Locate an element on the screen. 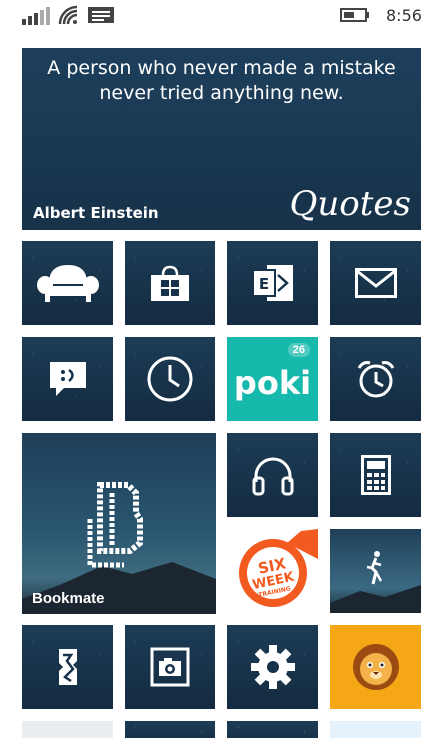 Image resolution: width=443 pixels, height=738 pixels. status-bar: 8:56 is located at coordinates (221, 17).